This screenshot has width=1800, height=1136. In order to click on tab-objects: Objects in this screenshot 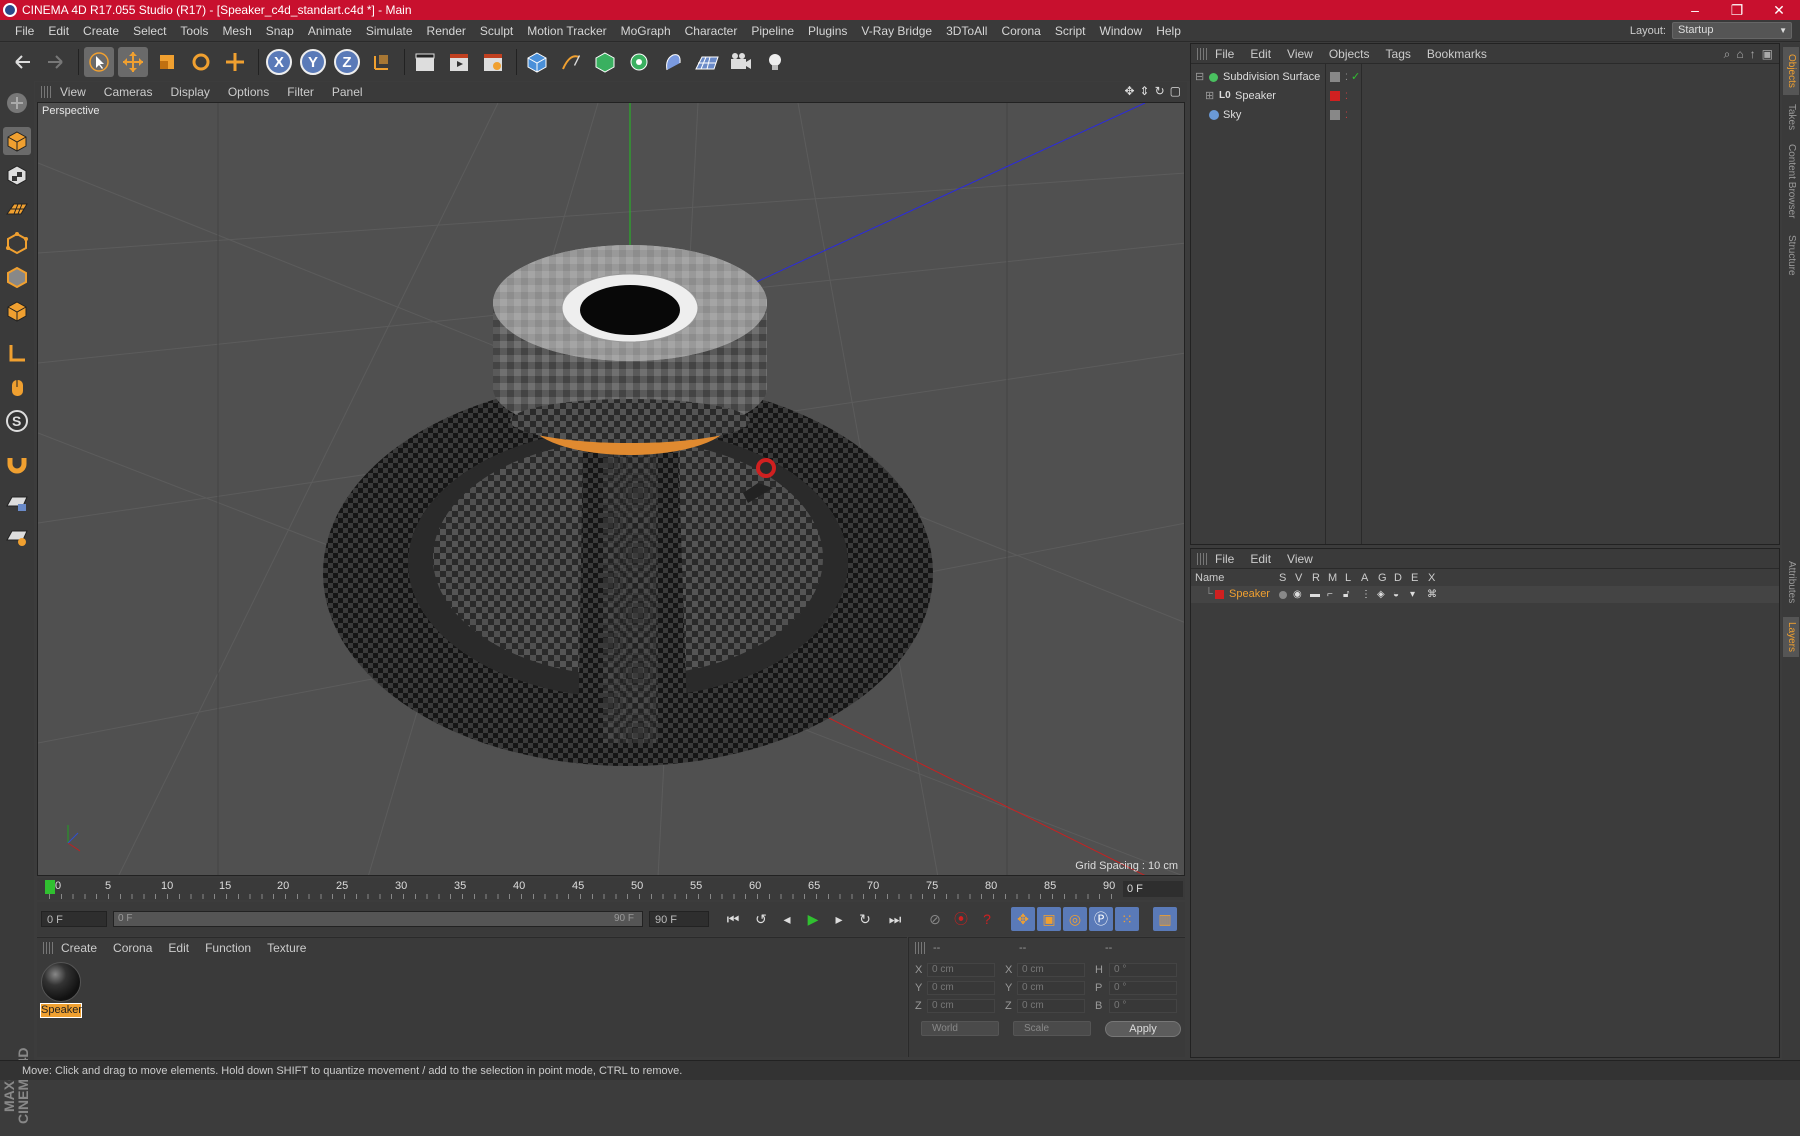, I will do `click(1791, 71)`.